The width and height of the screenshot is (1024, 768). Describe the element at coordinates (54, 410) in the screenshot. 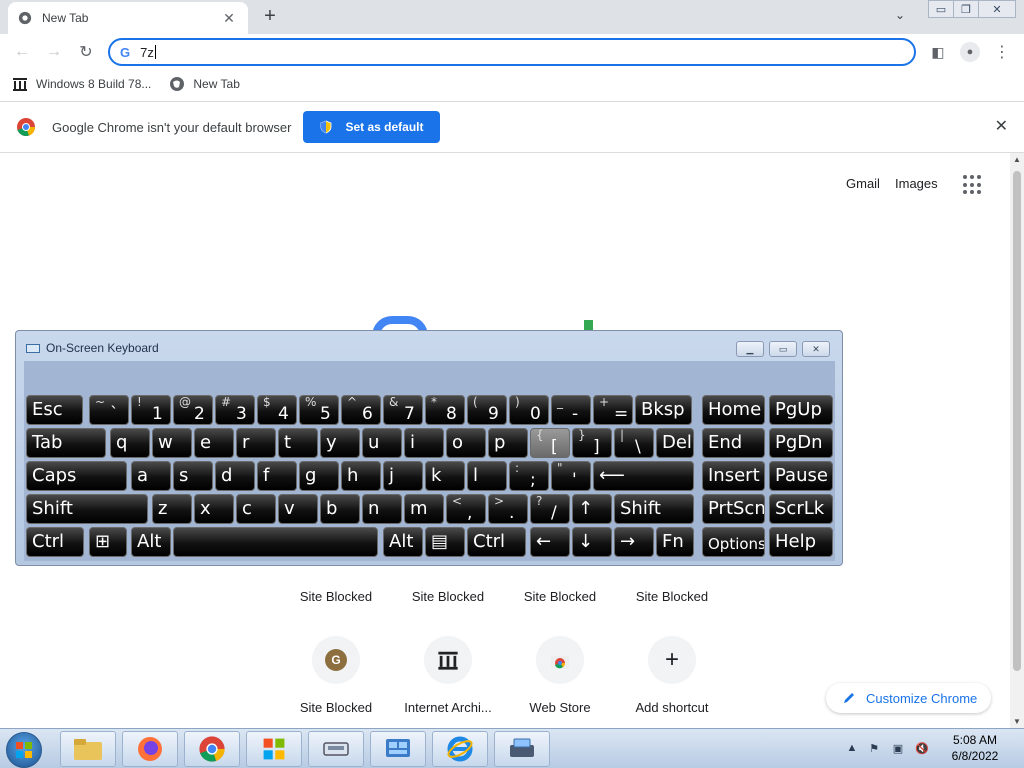

I see `osk-key: Esc` at that location.